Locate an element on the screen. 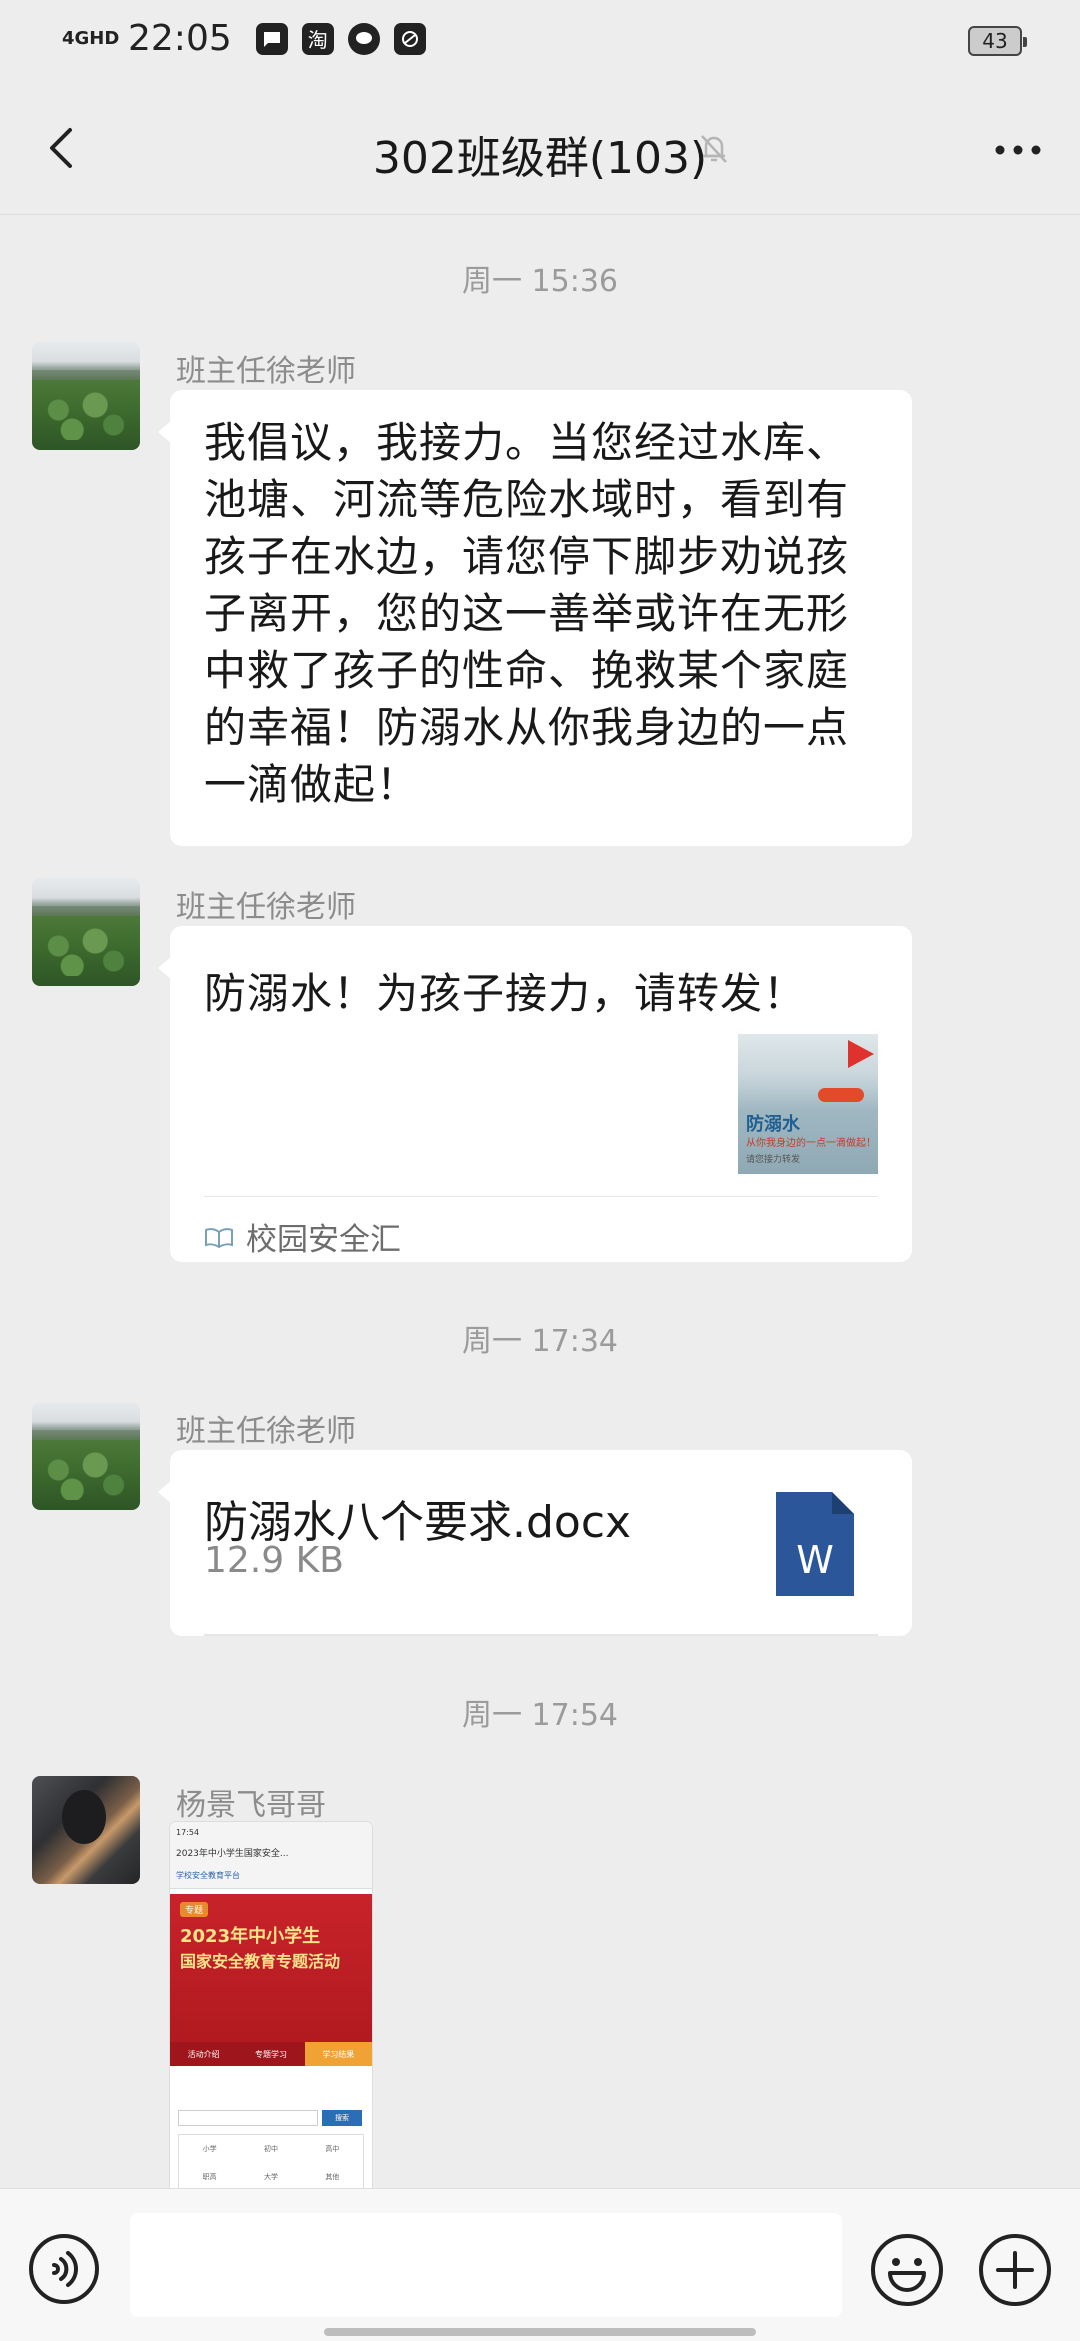 This screenshot has height=2341, width=1080. thumbnail-subtitle: 从你我身边的一点一滴做起！ is located at coordinates (811, 1143).